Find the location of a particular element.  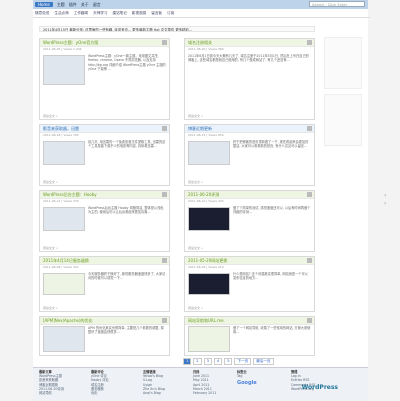

footer-link: Anqi's Blog is located at coordinates (154, 393).